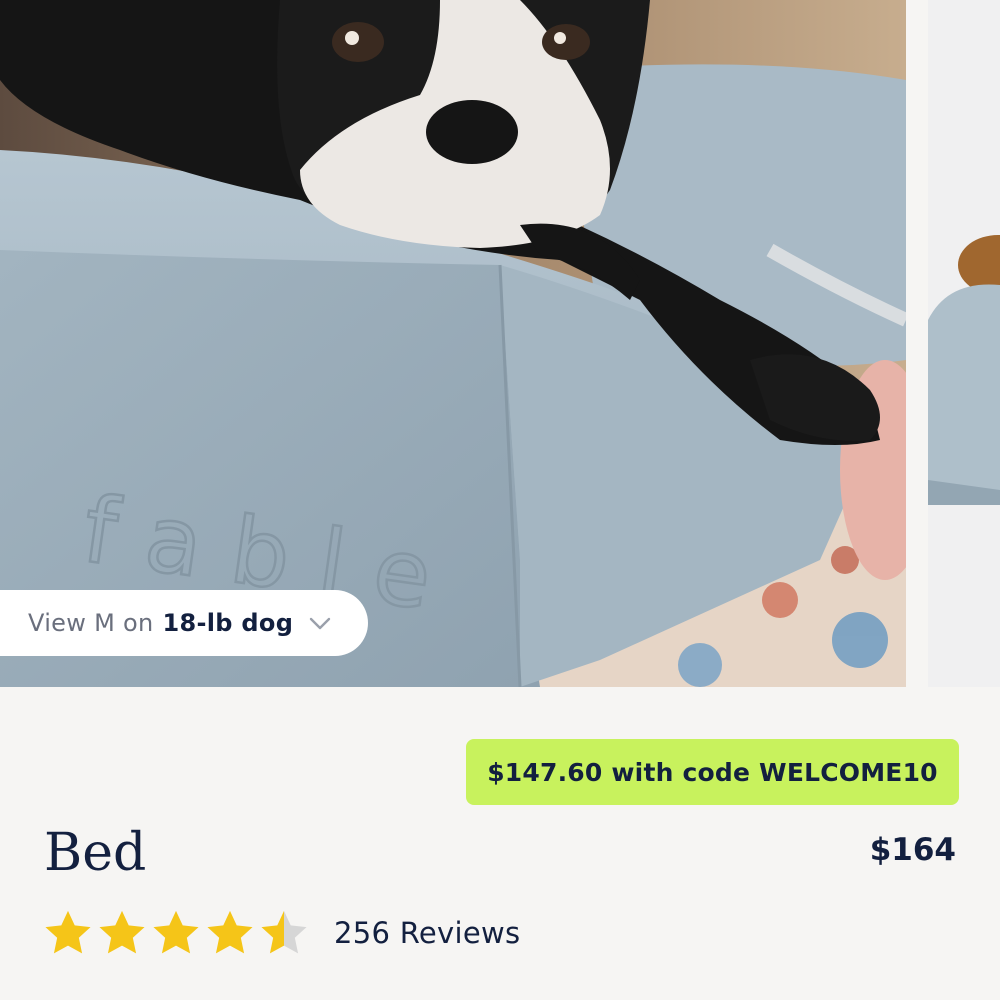  What do you see at coordinates (228, 623) in the screenshot?
I see `size-selector-value: 18-lb dog` at bounding box center [228, 623].